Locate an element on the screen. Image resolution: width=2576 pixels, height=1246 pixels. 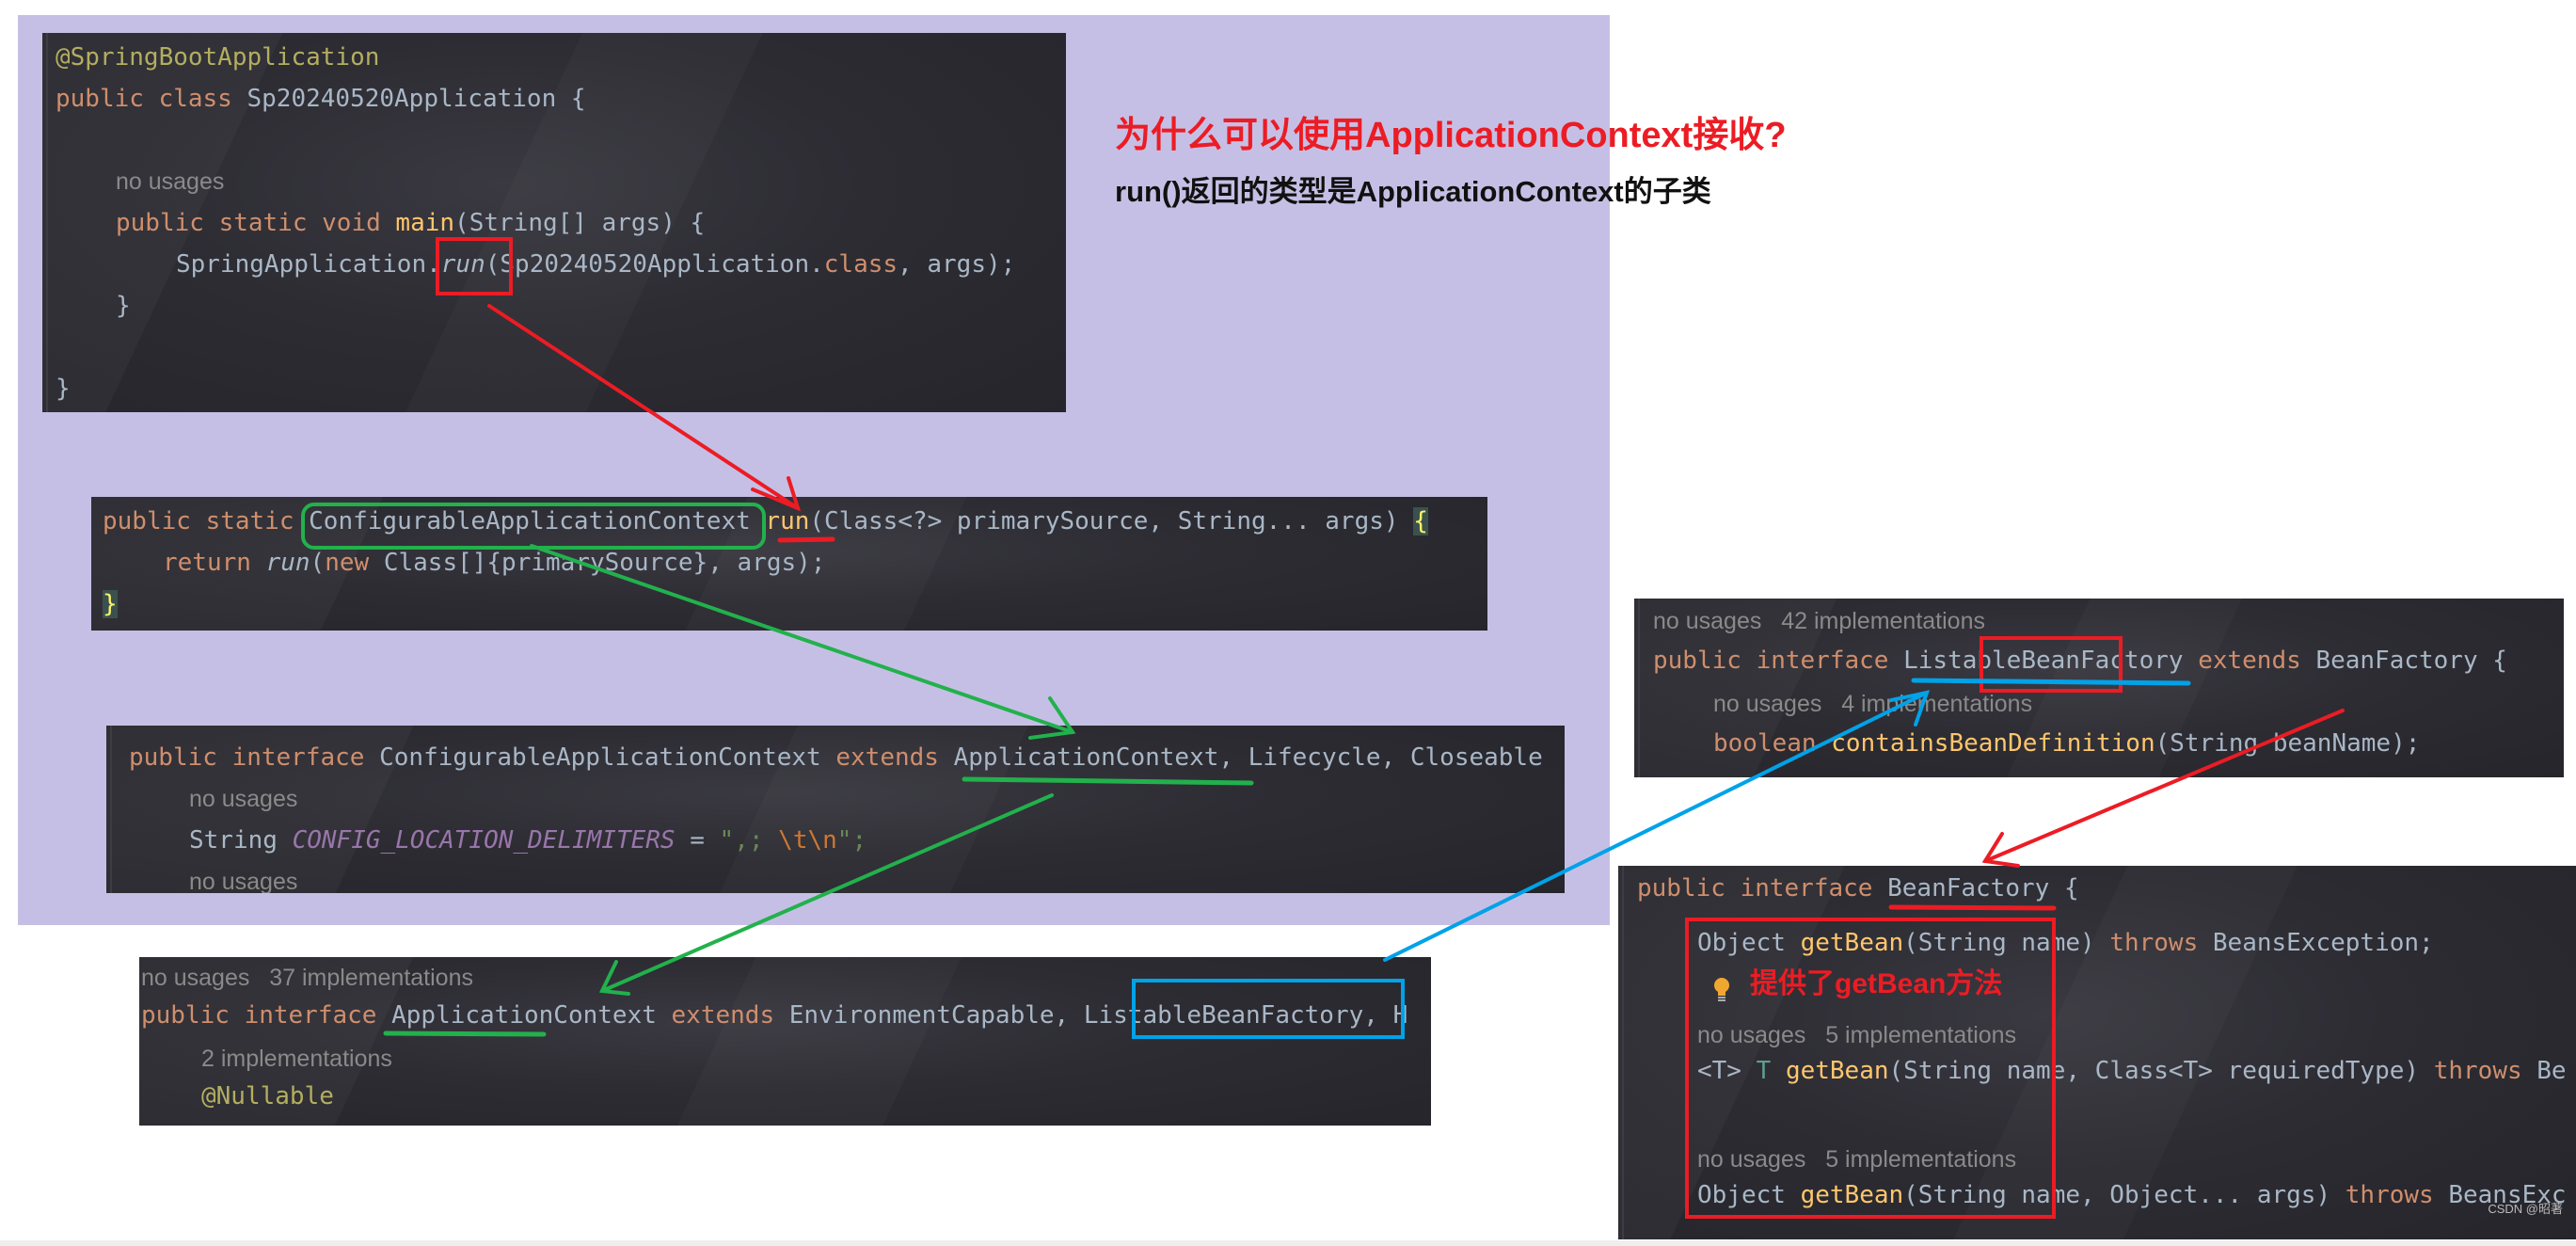
exception-type: BeansException; is located at coordinates (2323, 943).